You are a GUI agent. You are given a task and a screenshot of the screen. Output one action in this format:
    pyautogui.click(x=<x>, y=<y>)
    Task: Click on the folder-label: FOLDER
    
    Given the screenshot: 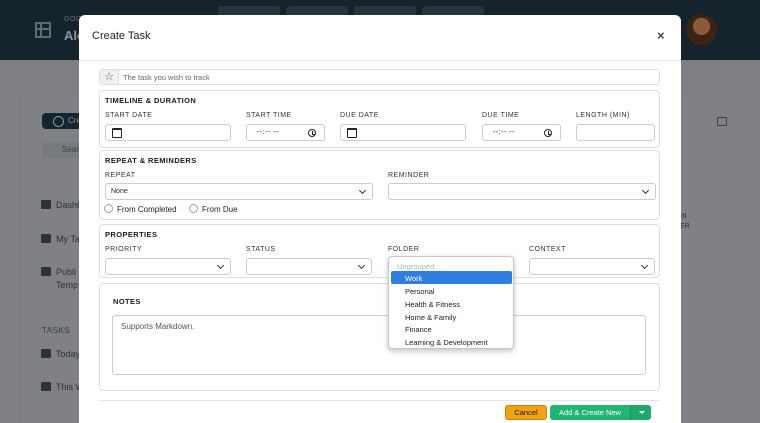 What is the action you would take?
    pyautogui.click(x=404, y=249)
    